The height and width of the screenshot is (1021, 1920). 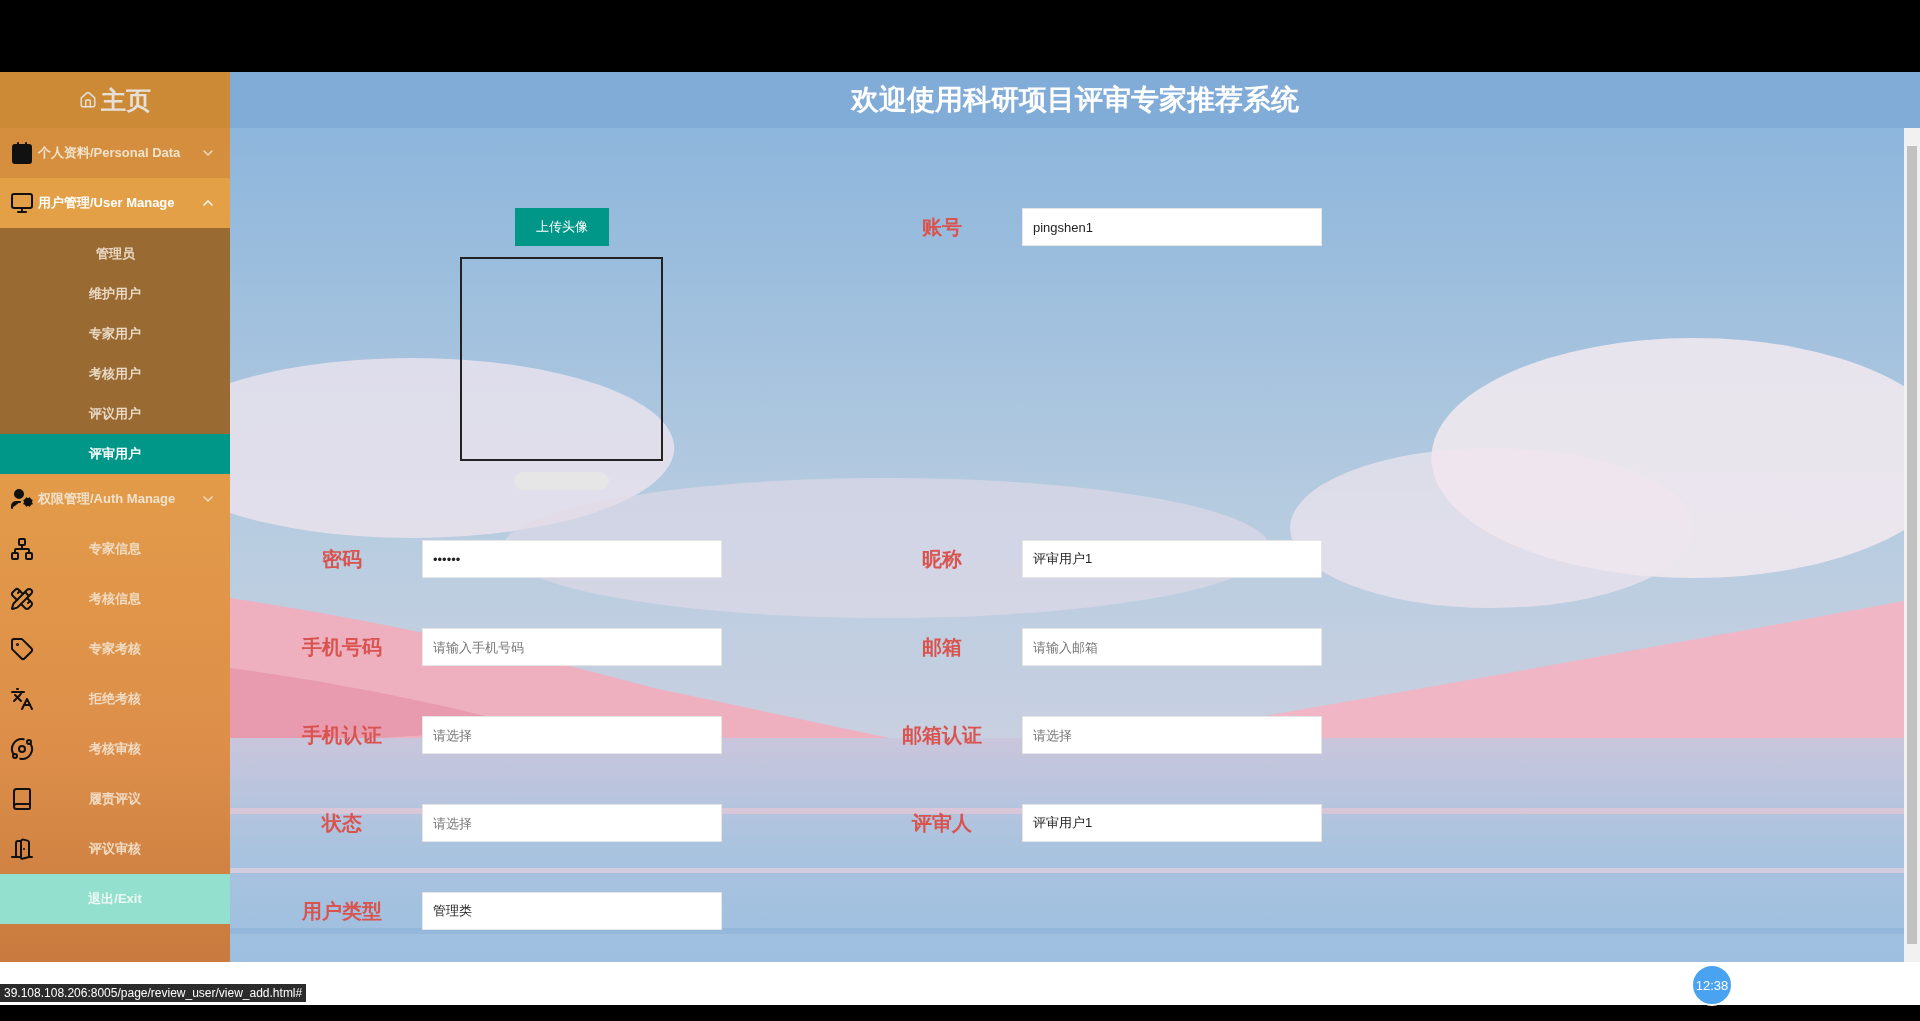 I want to click on menu-group: 个人资料/Personal Data, so click(x=115, y=153).